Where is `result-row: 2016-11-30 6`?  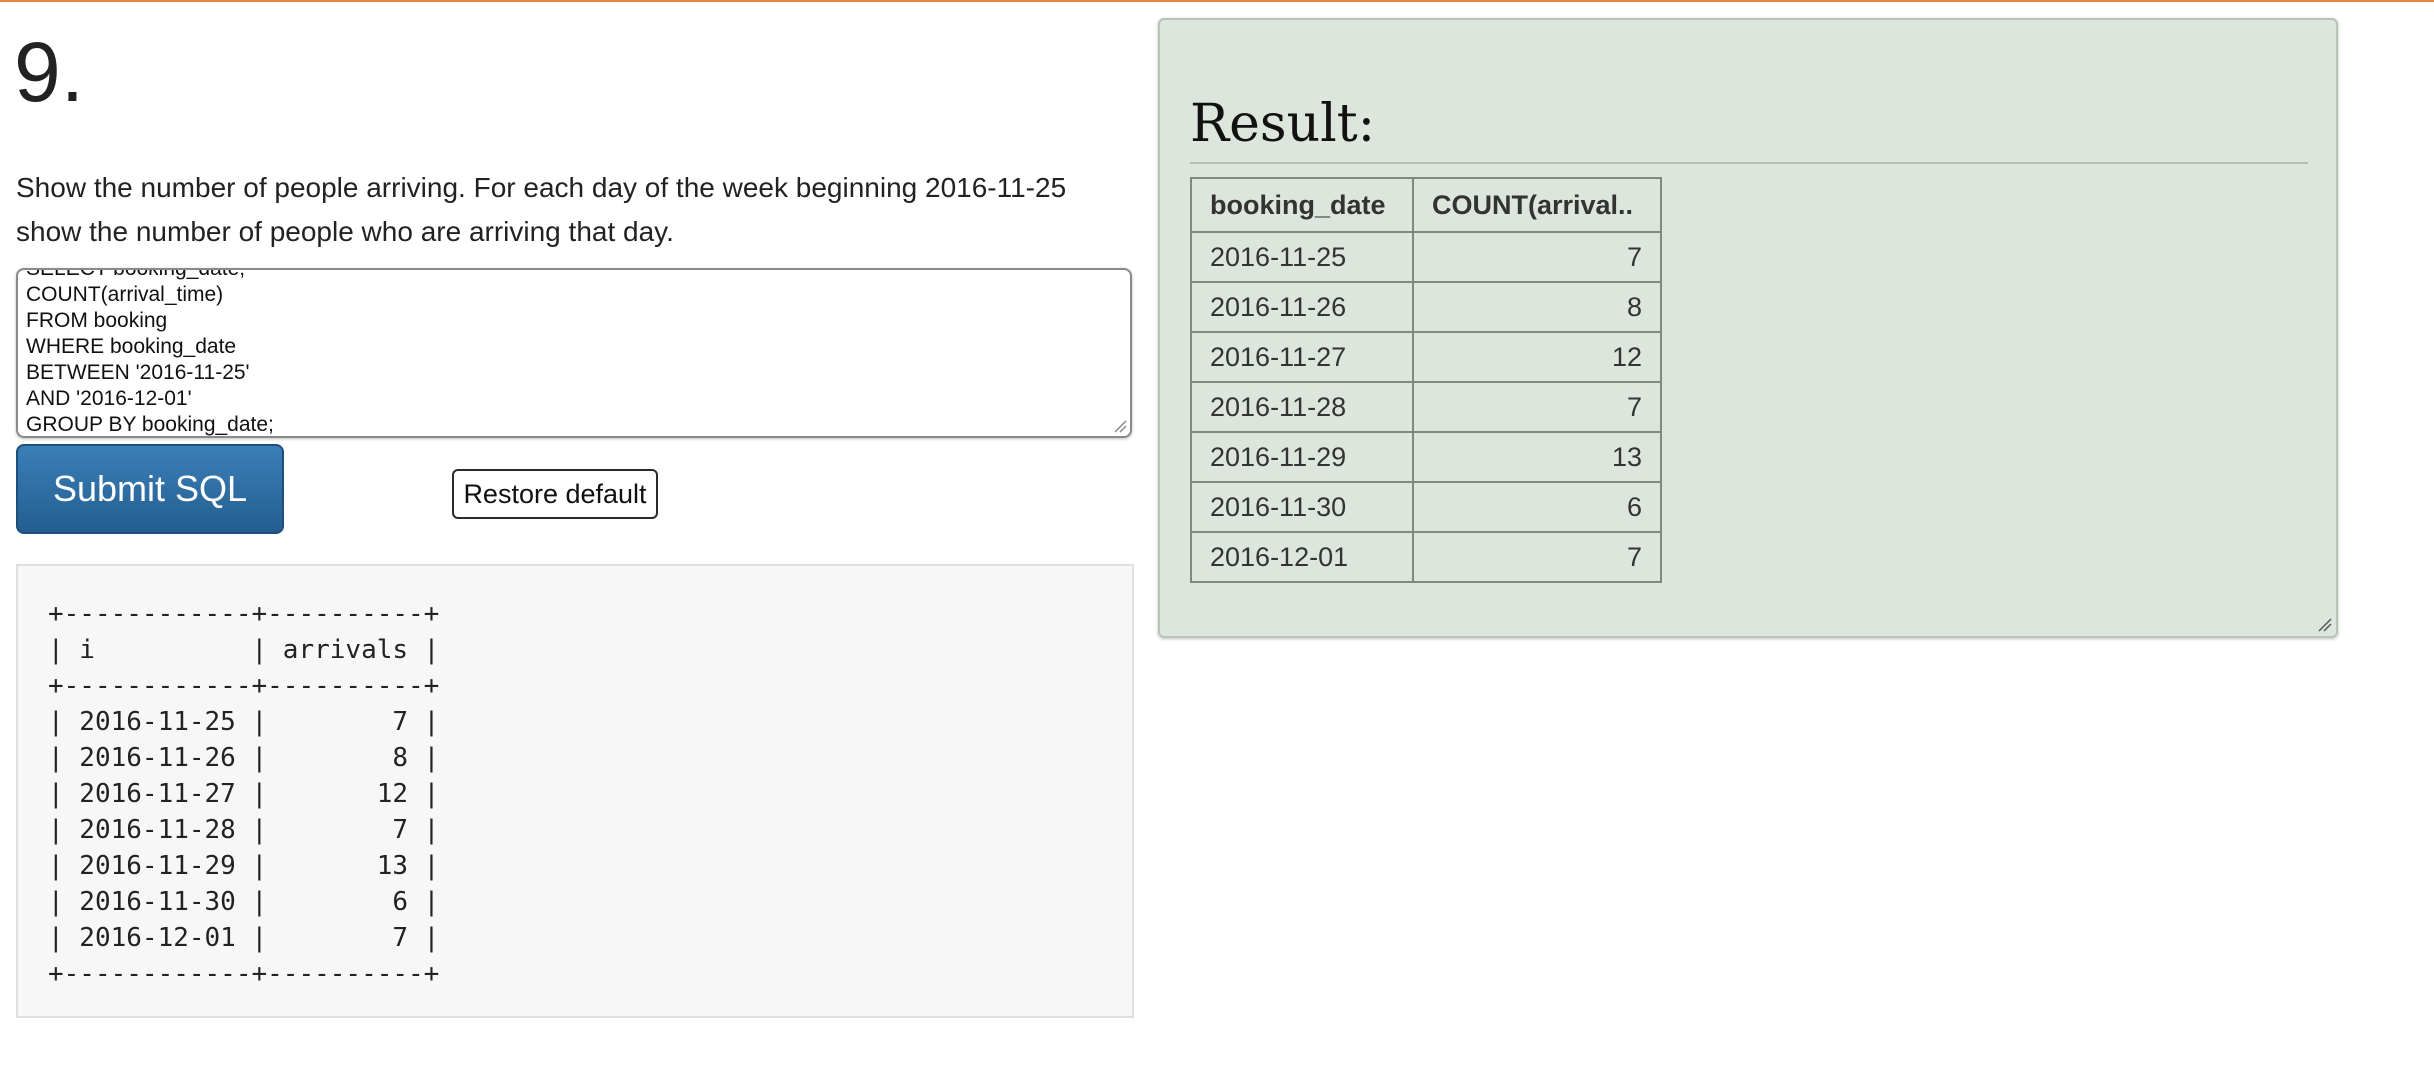 result-row: 2016-11-30 6 is located at coordinates (1426, 507).